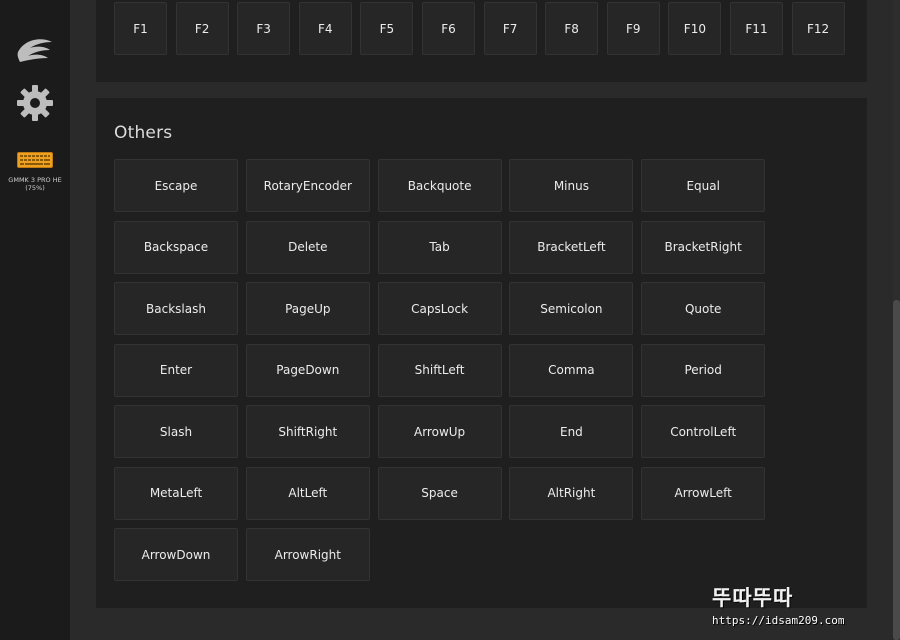 Image resolution: width=900 pixels, height=640 pixels. I want to click on key-delete: Delete, so click(307, 247).